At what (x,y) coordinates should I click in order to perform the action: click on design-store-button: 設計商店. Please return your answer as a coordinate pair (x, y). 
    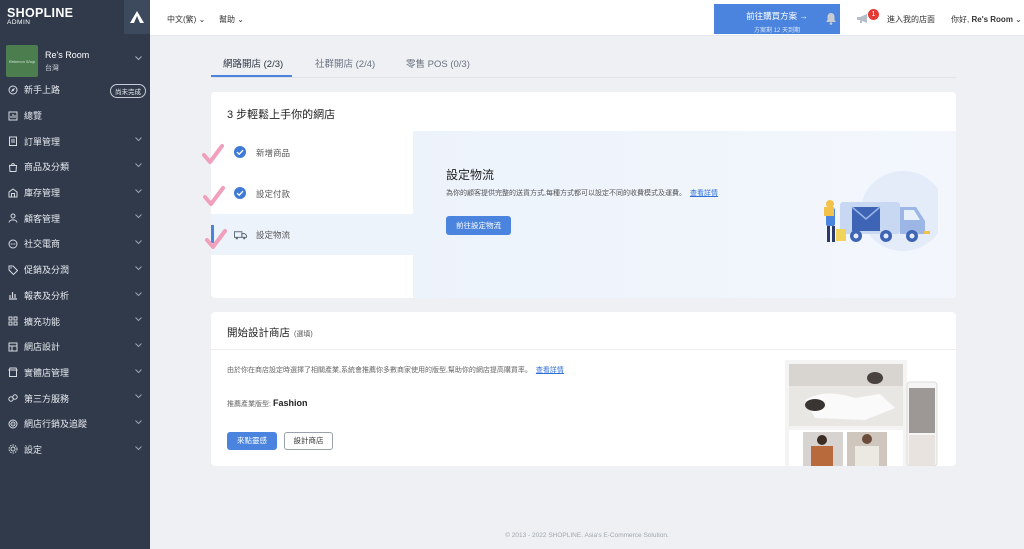
    Looking at the image, I should click on (308, 441).